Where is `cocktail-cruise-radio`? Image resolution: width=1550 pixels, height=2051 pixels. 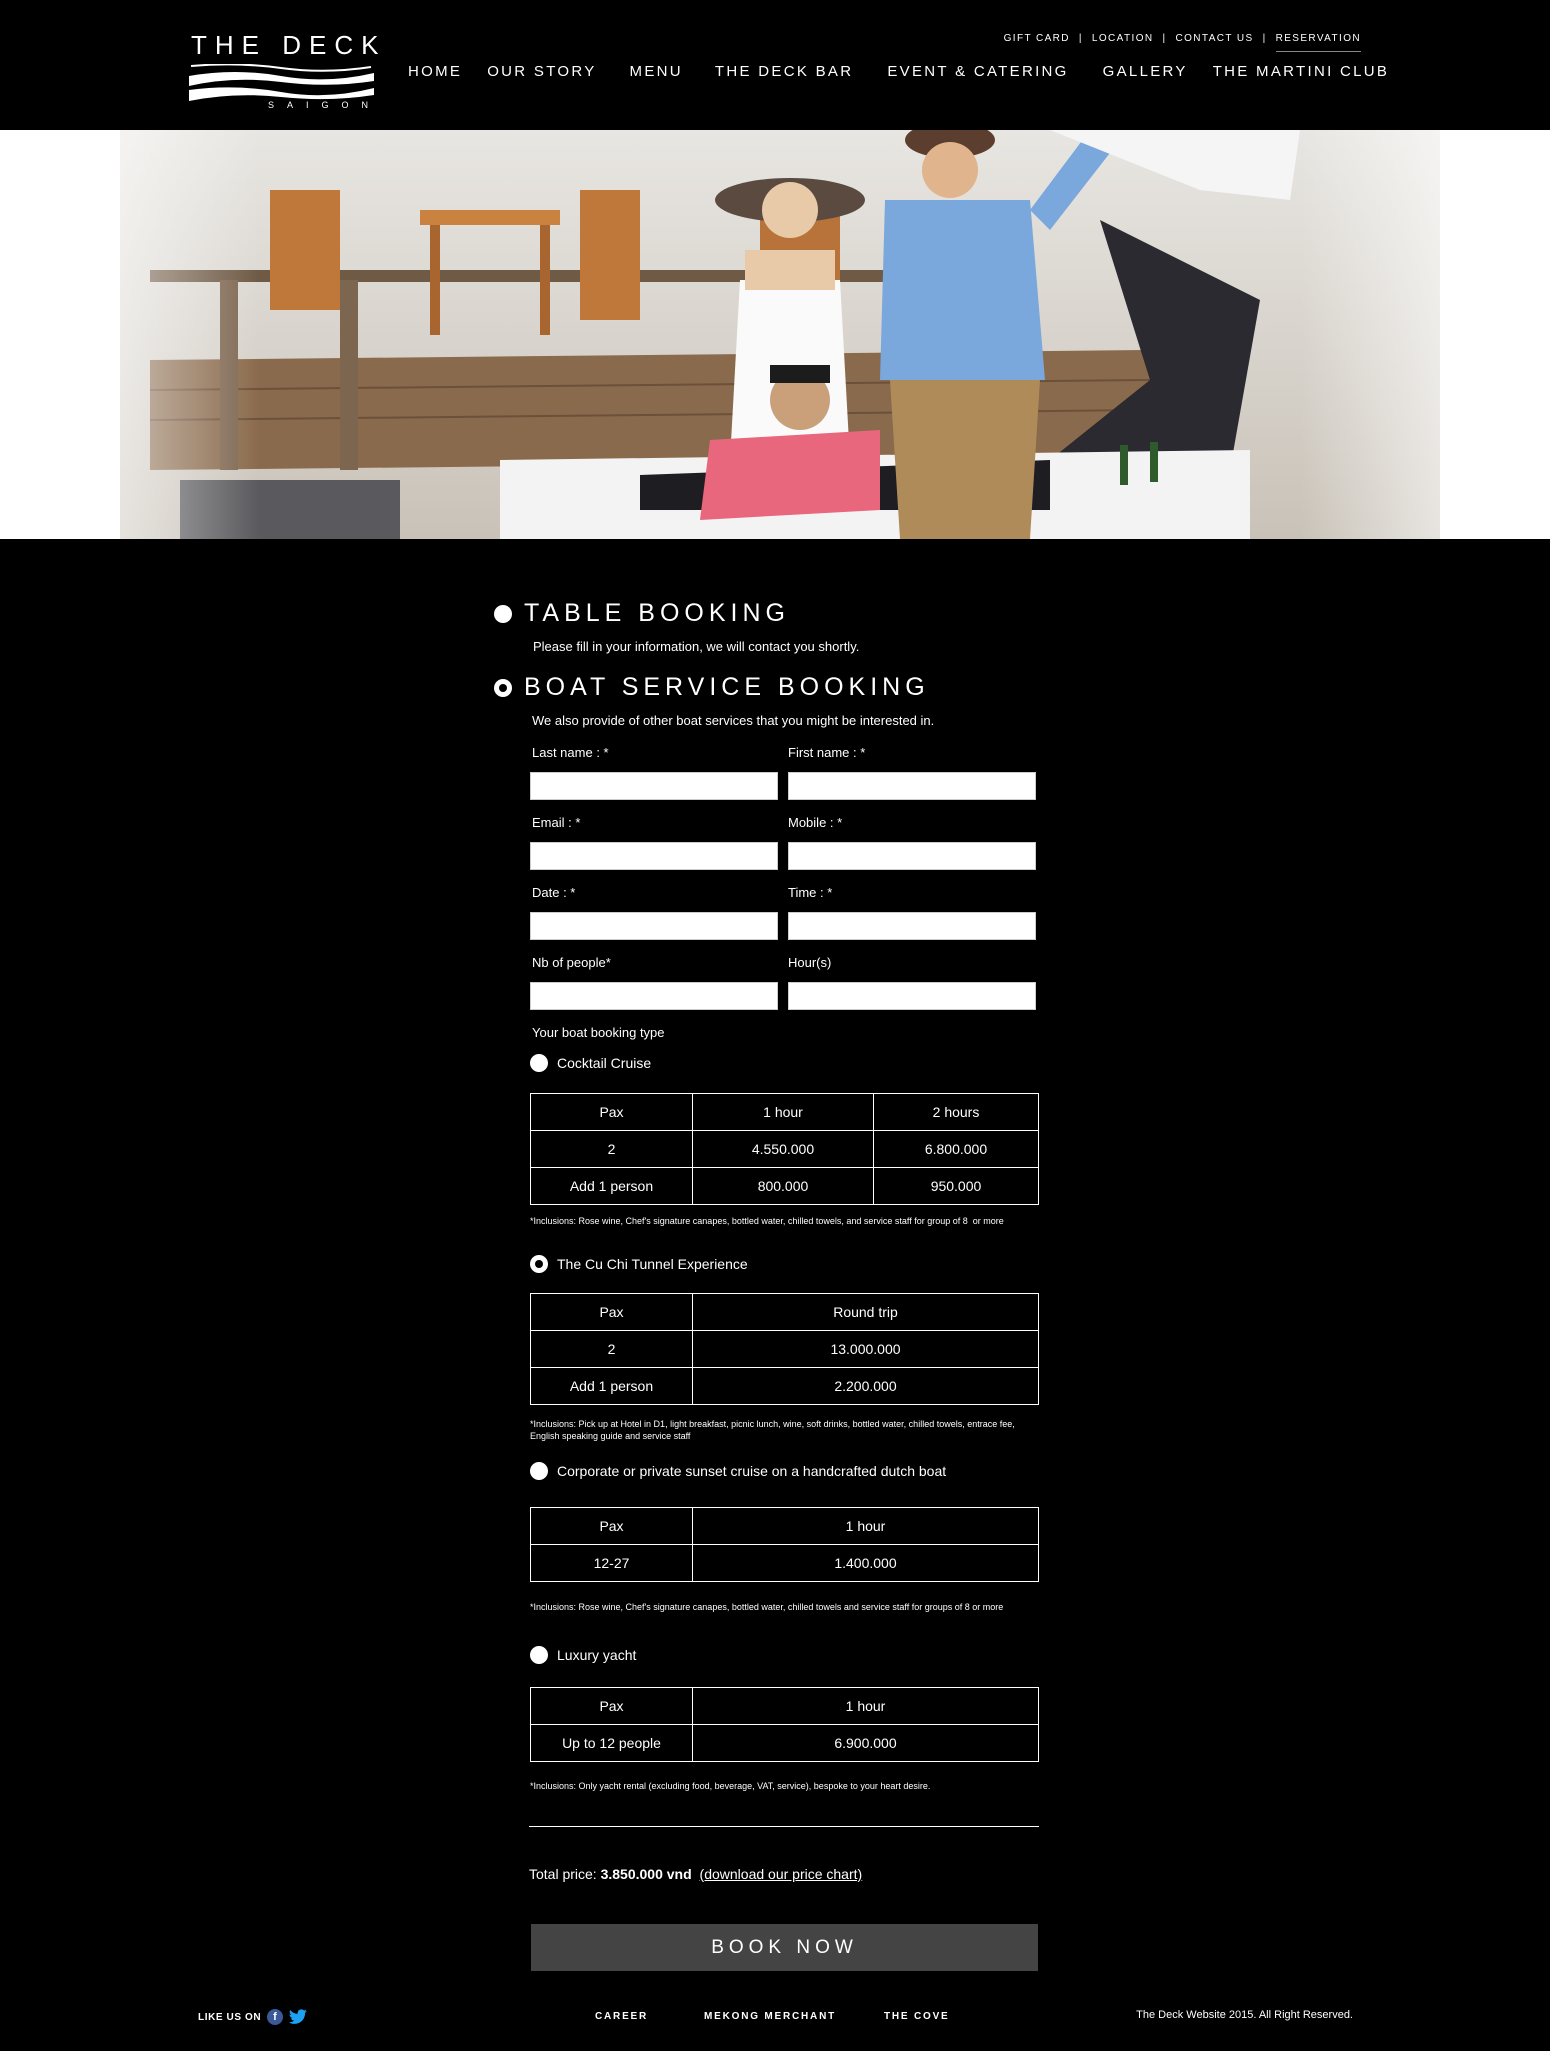 cocktail-cruise-radio is located at coordinates (539, 1063).